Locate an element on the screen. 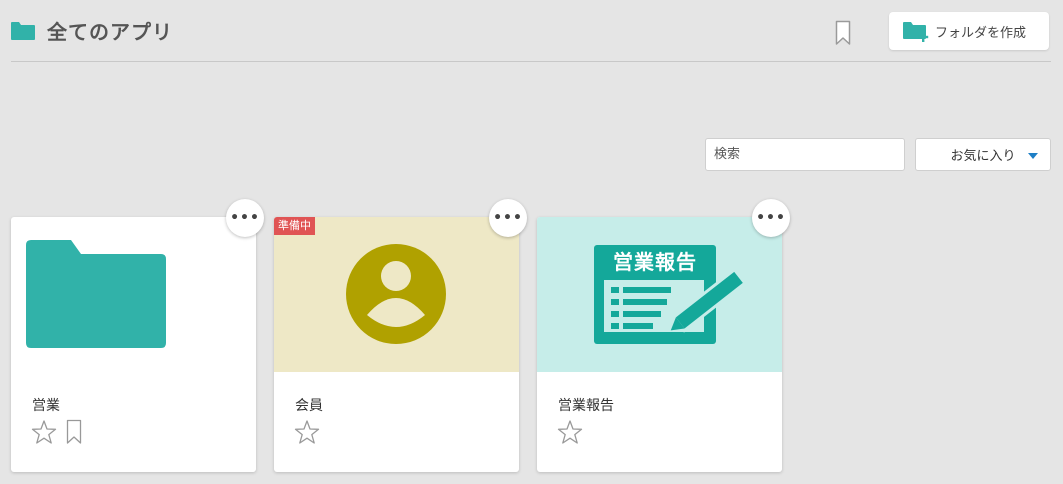 The width and height of the screenshot is (1063, 484). thumbnail-title: 営業報告 is located at coordinates (655, 262).